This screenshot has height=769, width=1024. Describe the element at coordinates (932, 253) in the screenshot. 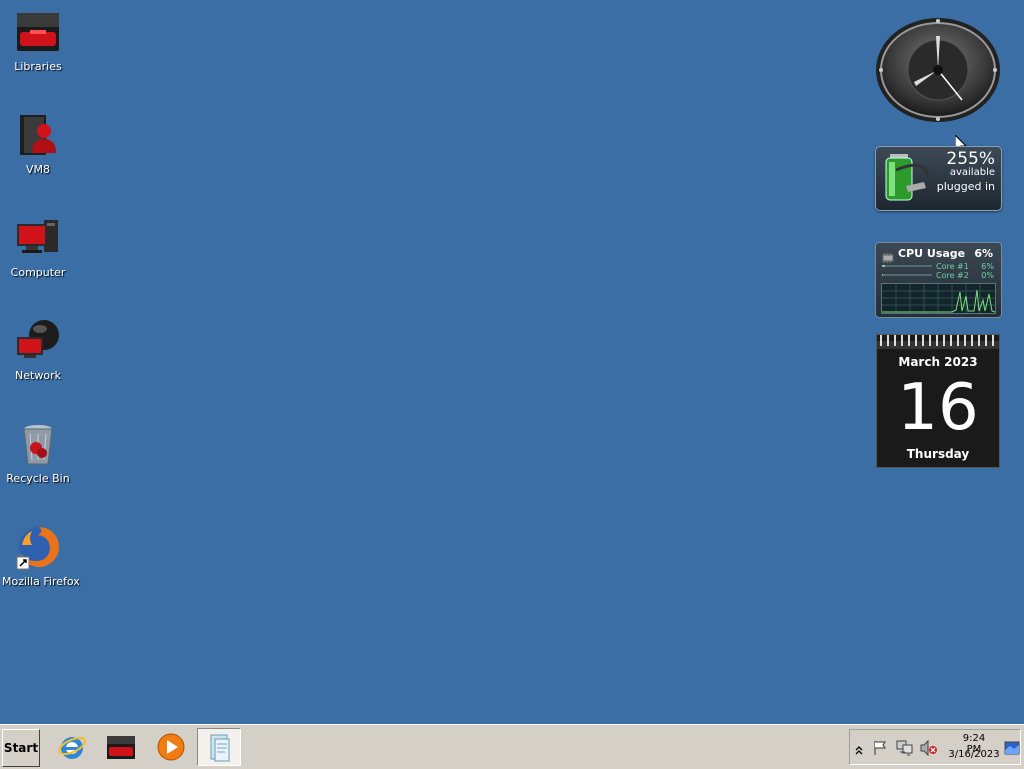

I see `cpu-usage-title: CPU Usage` at that location.